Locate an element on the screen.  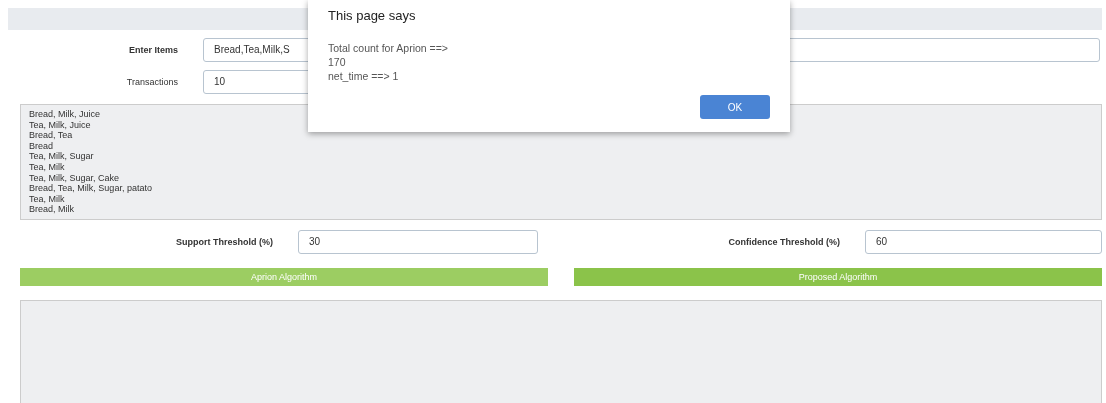
transaction-line: Bread, Tea, Milk, Sugar, patato is located at coordinates (91, 188).